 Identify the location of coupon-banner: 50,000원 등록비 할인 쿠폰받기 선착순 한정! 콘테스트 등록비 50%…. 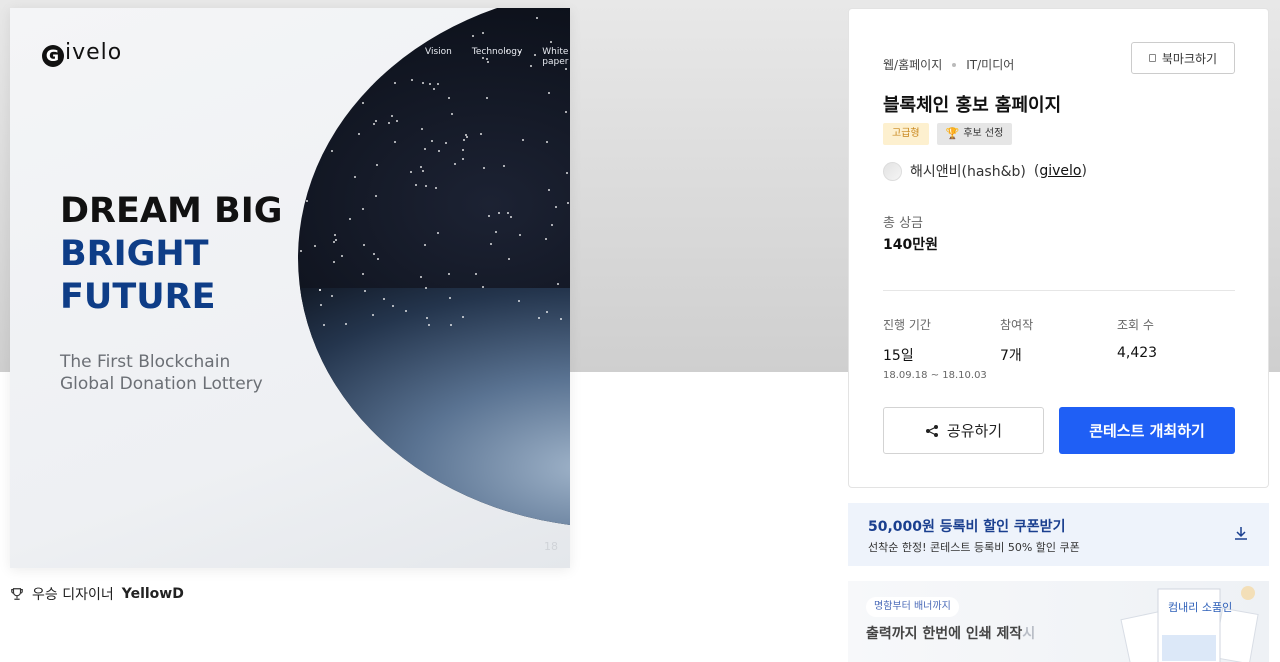
(1058, 534).